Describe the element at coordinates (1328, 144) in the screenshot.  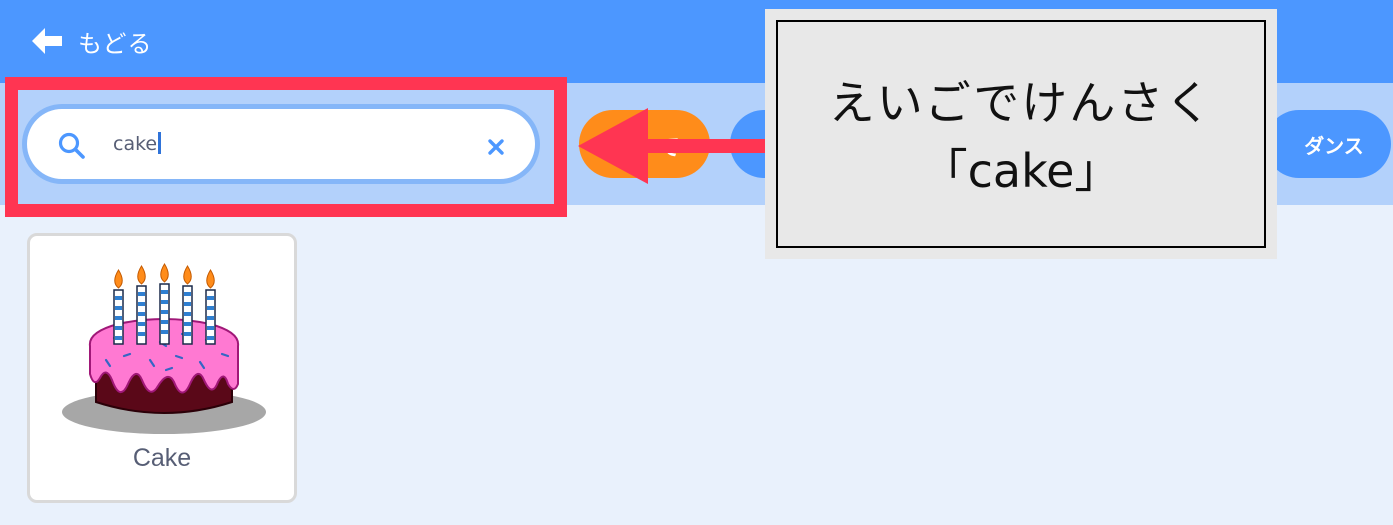
I see `tag-dance-button: ダンス` at that location.